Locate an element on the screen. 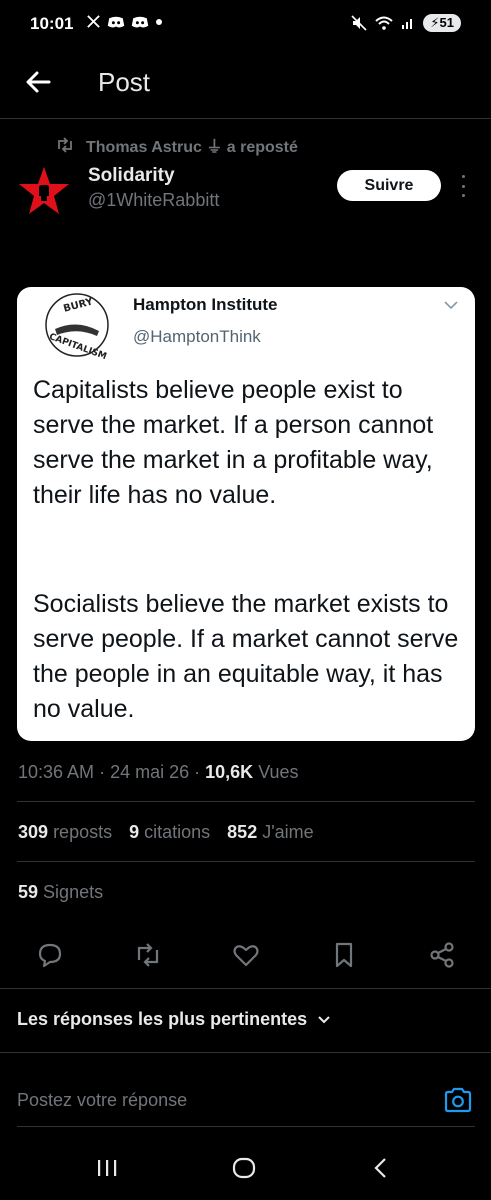  likes-stat: 852 J'aime is located at coordinates (270, 832).